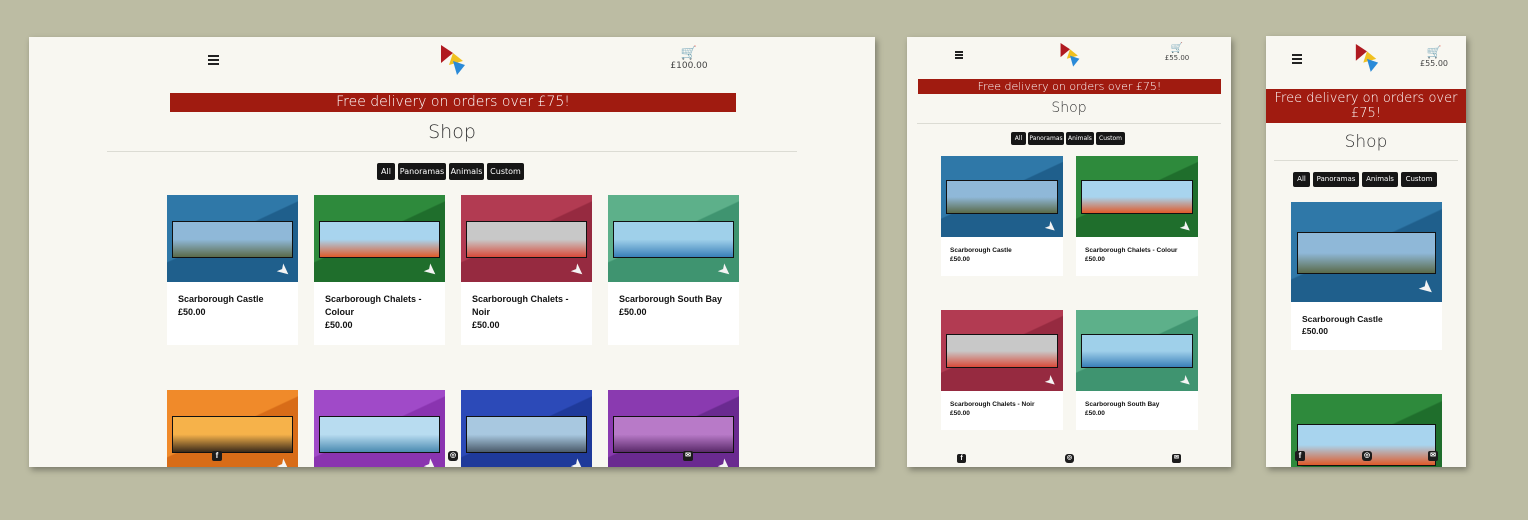  What do you see at coordinates (689, 66) in the screenshot?
I see `cart-total: £100.00` at bounding box center [689, 66].